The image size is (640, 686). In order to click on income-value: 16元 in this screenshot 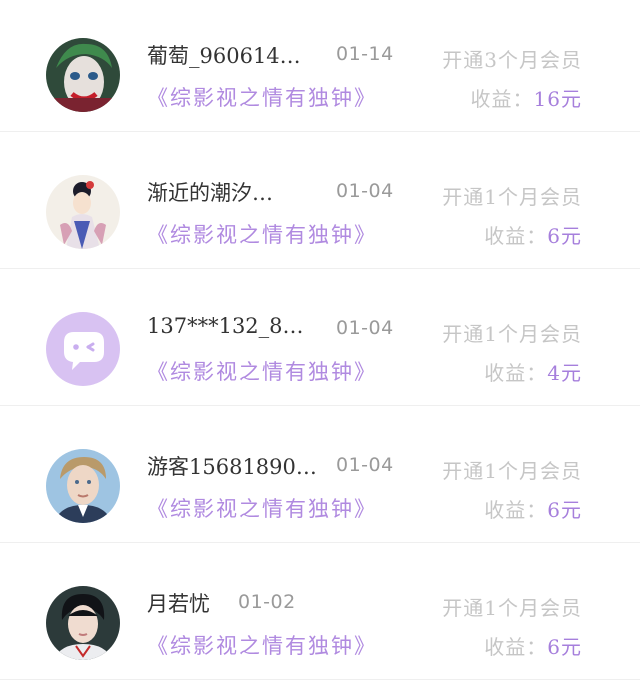, I will do `click(557, 99)`.